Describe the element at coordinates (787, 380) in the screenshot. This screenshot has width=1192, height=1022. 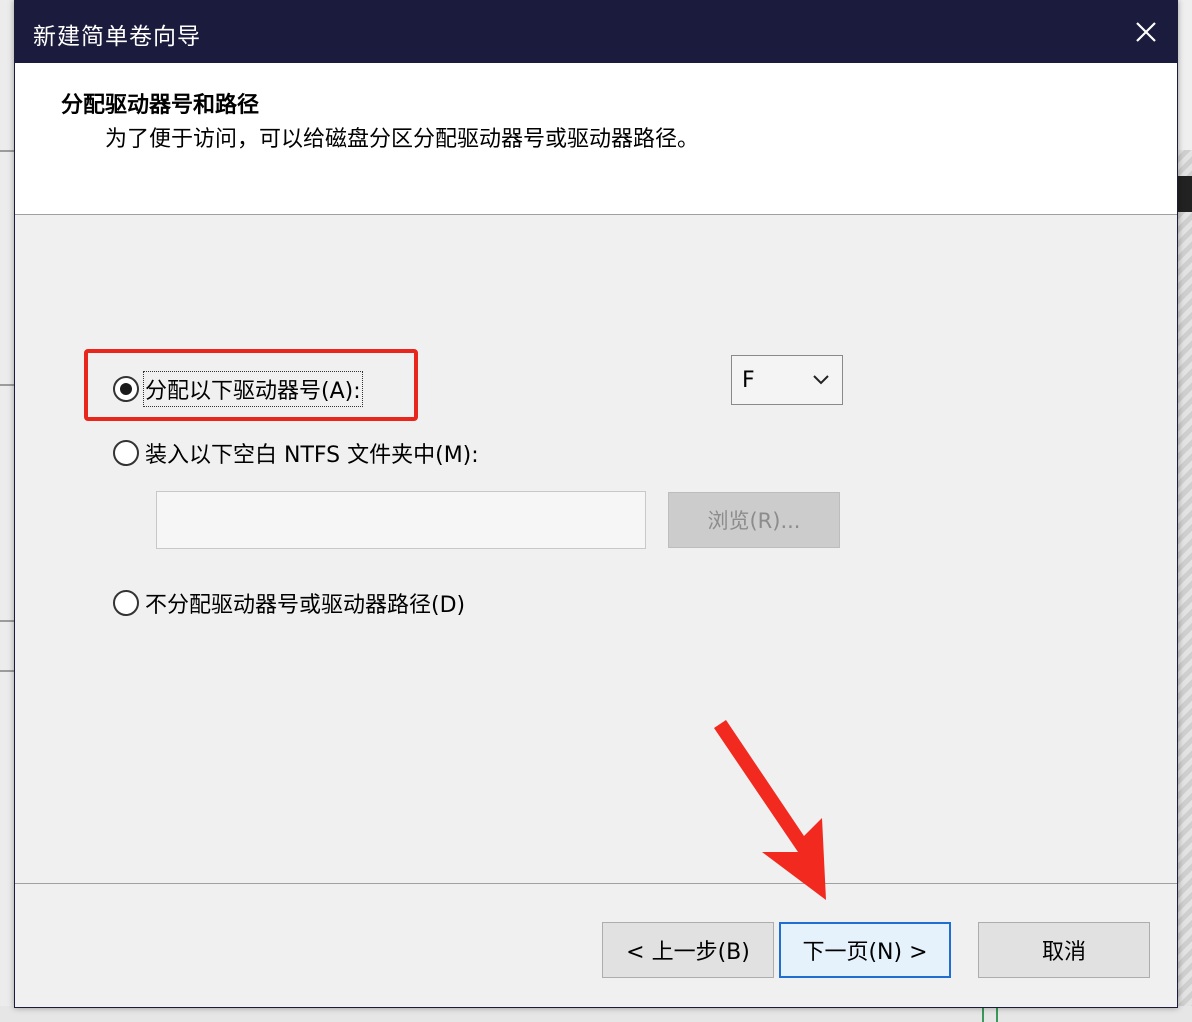
I see `drive-letter-dropdown: F` at that location.